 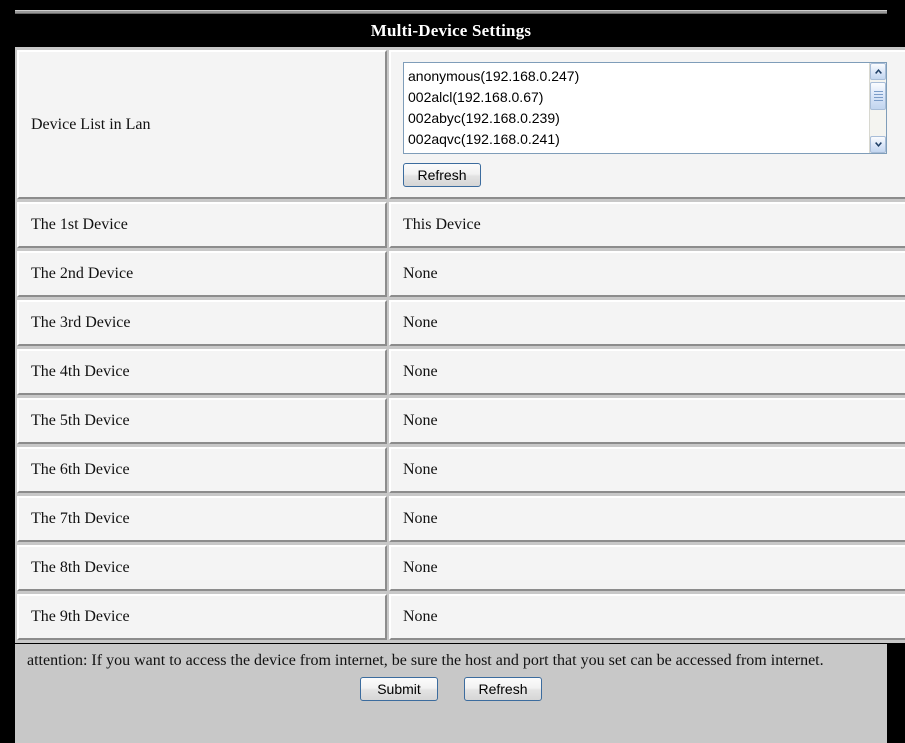 What do you see at coordinates (80, 616) in the screenshot?
I see `device-9-label: The 9th Device` at bounding box center [80, 616].